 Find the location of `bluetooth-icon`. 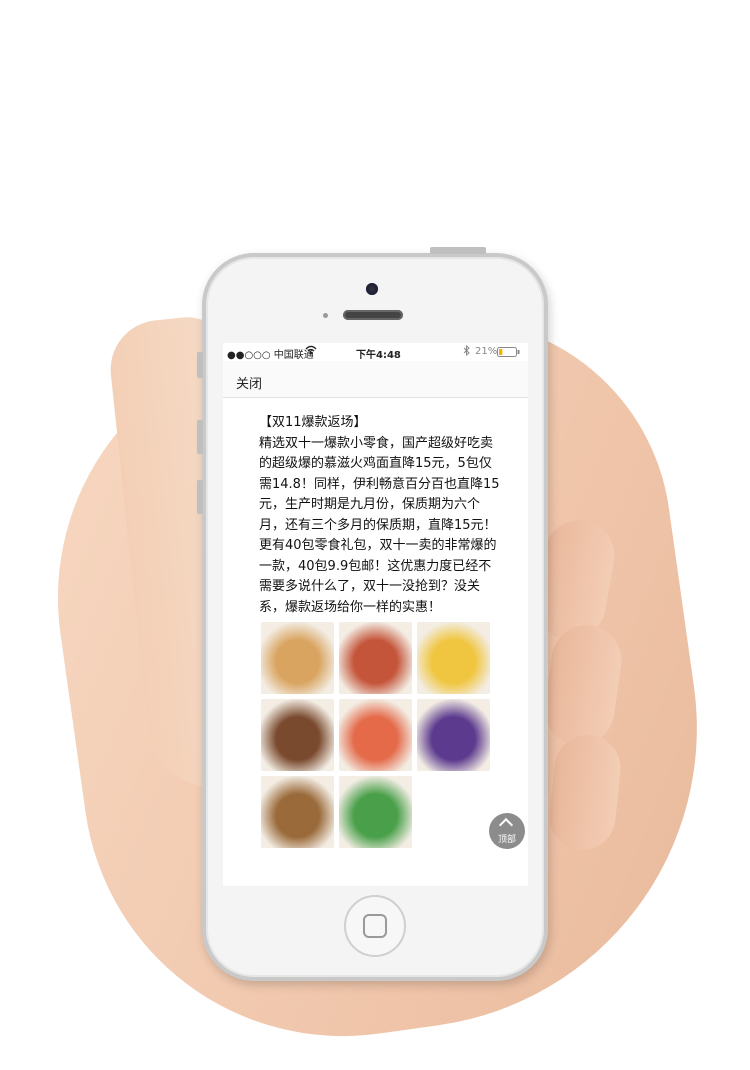

bluetooth-icon is located at coordinates (466, 351).